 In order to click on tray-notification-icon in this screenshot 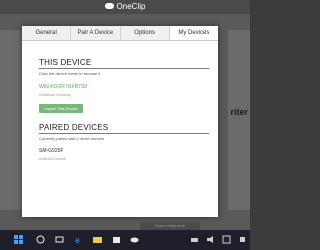, I will do `click(226, 239)`.